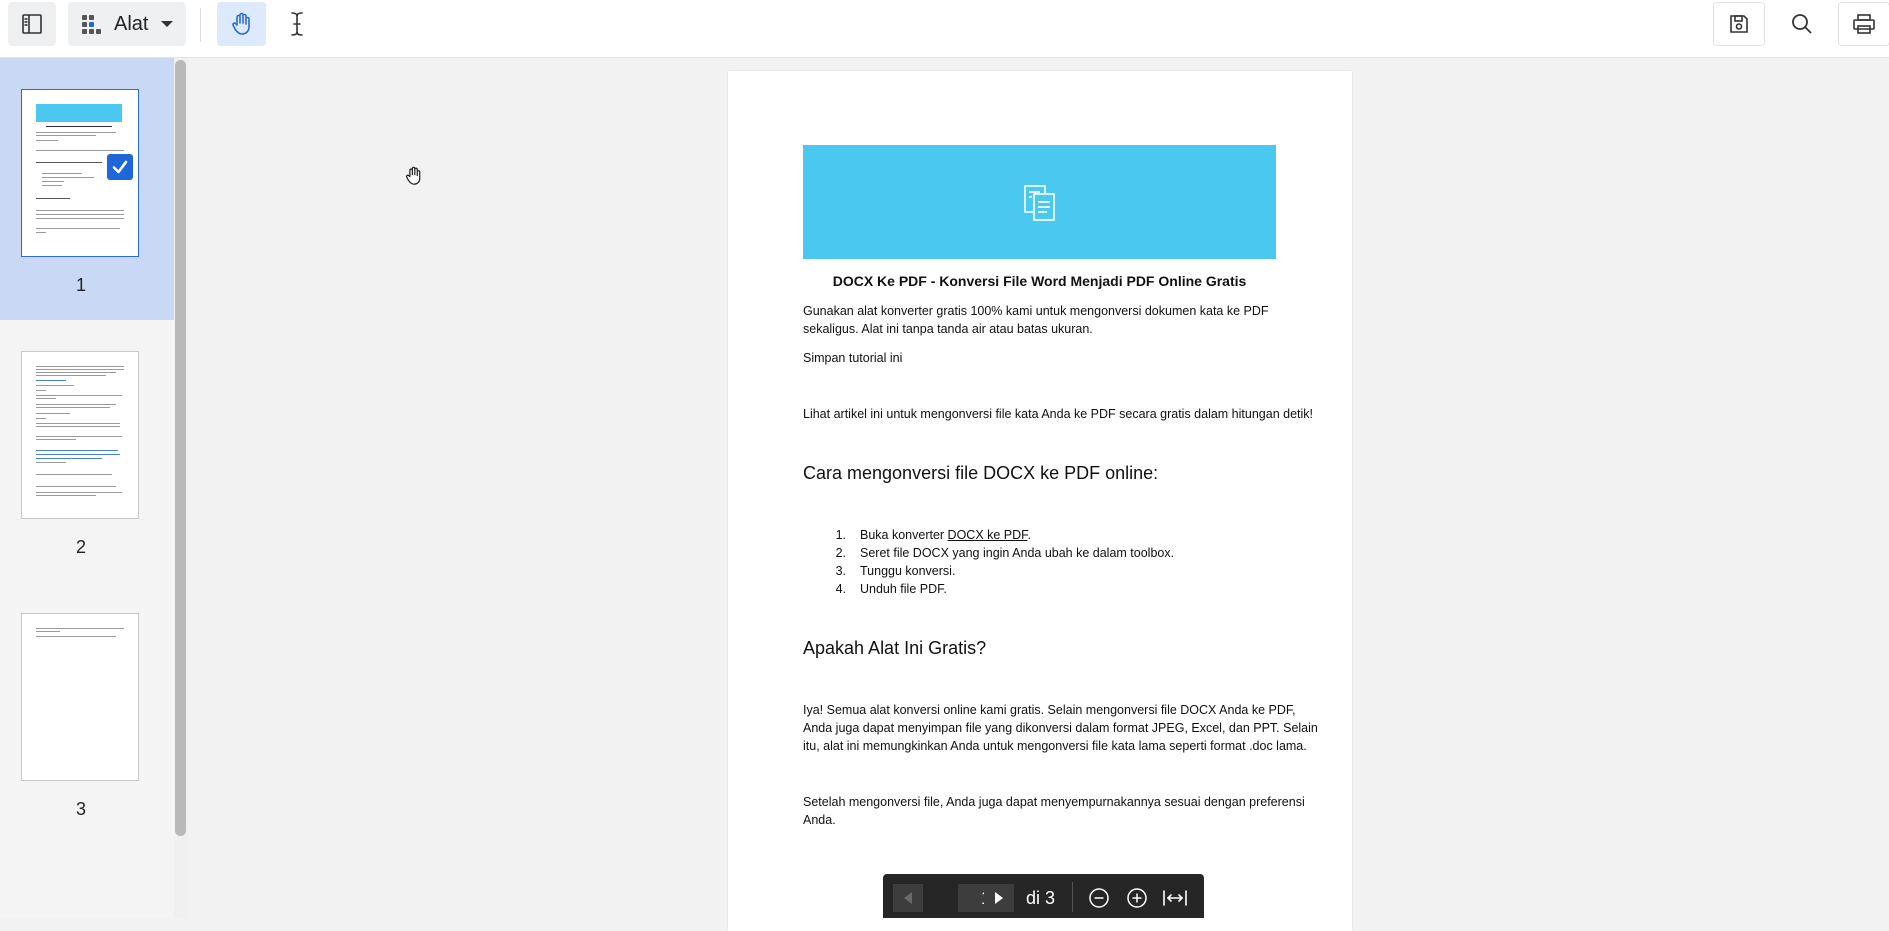 The height and width of the screenshot is (931, 1889). I want to click on prev-page-button, so click(908, 898).